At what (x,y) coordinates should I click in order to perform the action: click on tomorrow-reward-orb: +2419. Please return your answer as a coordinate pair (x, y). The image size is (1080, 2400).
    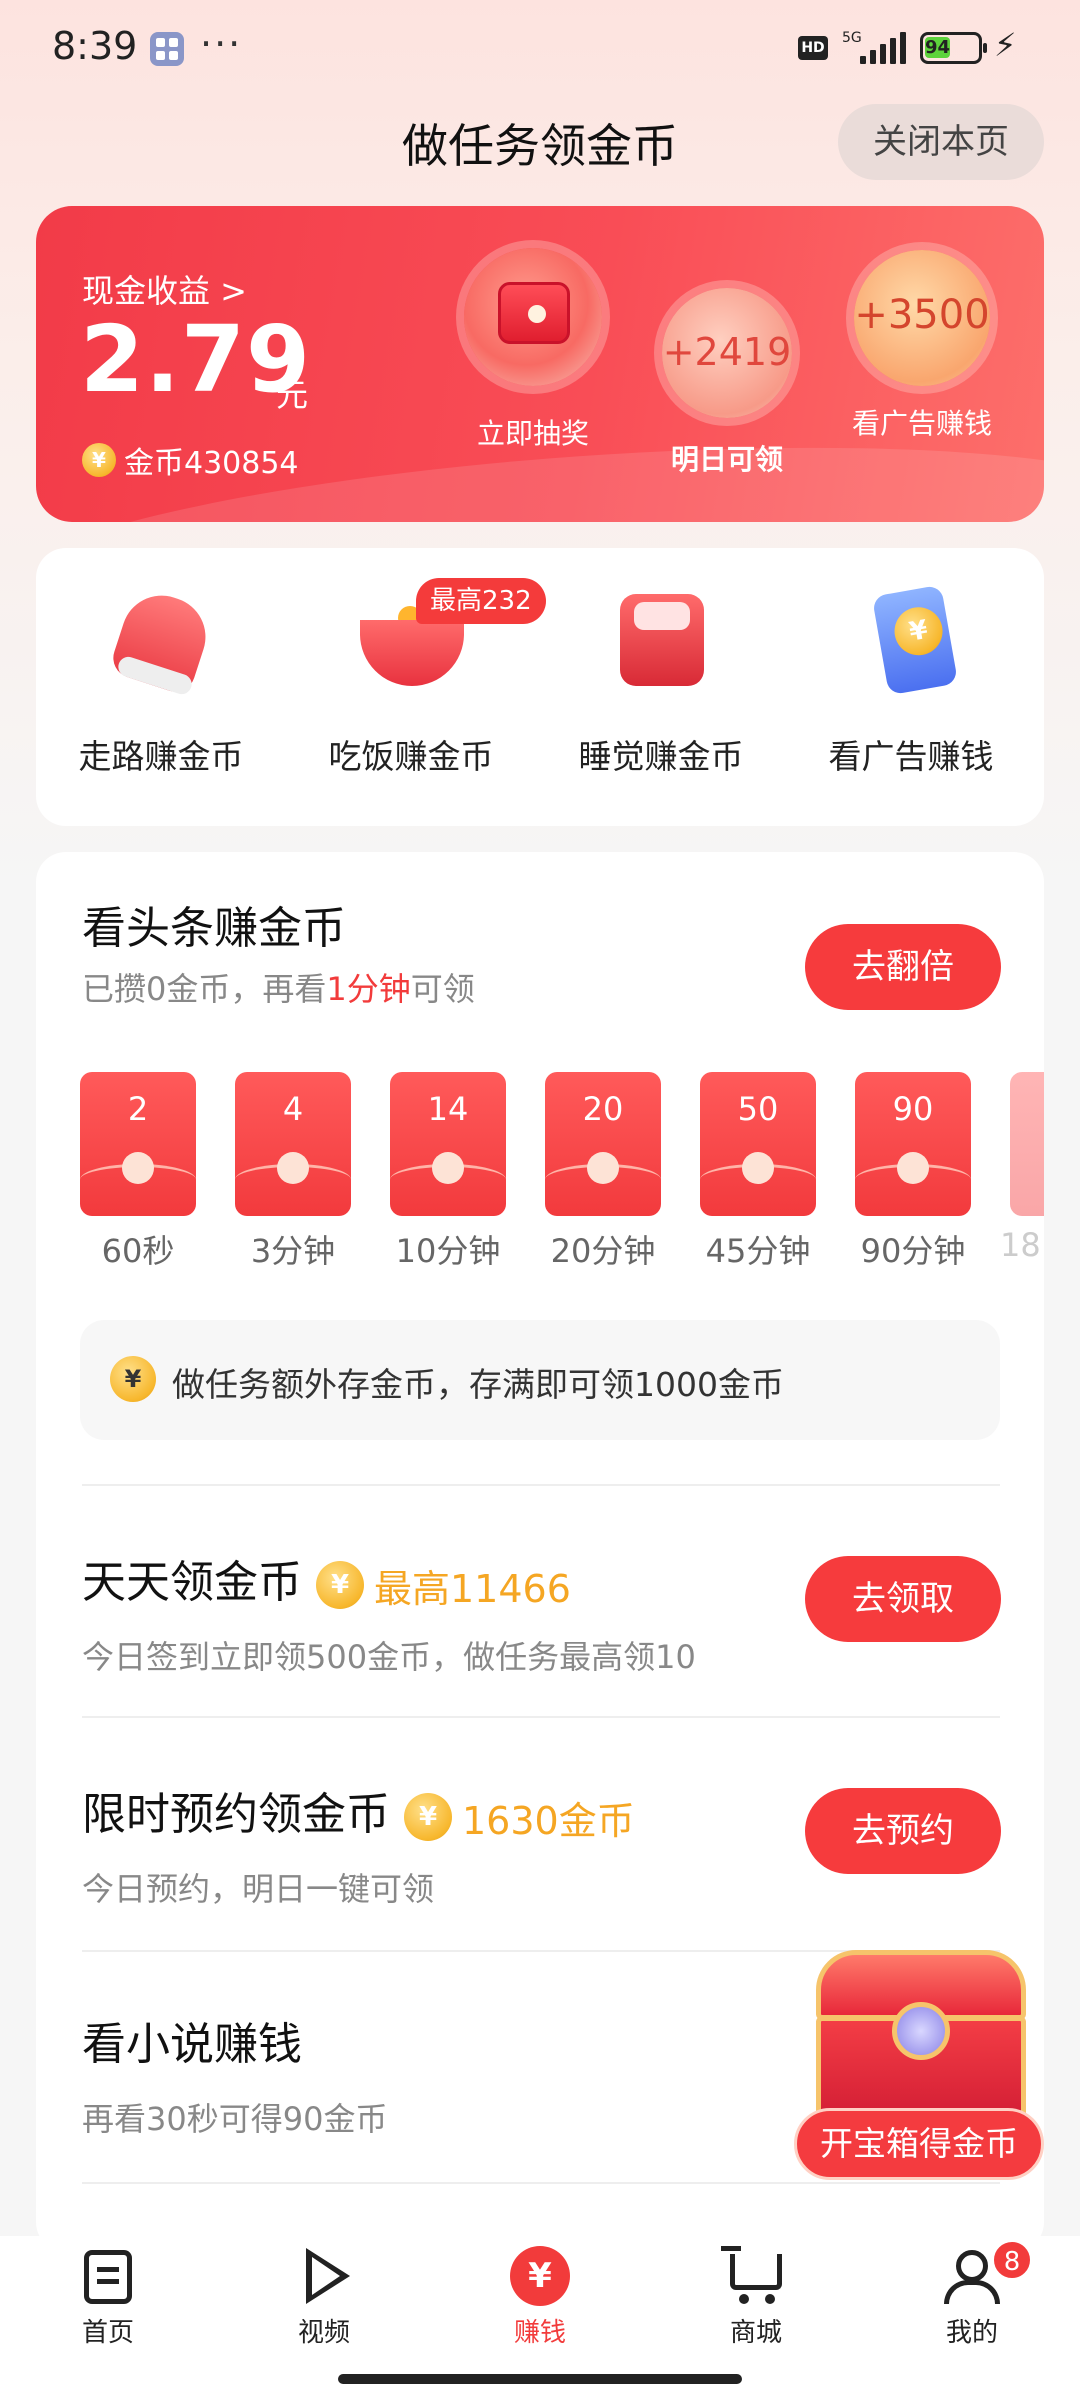
    Looking at the image, I should click on (727, 353).